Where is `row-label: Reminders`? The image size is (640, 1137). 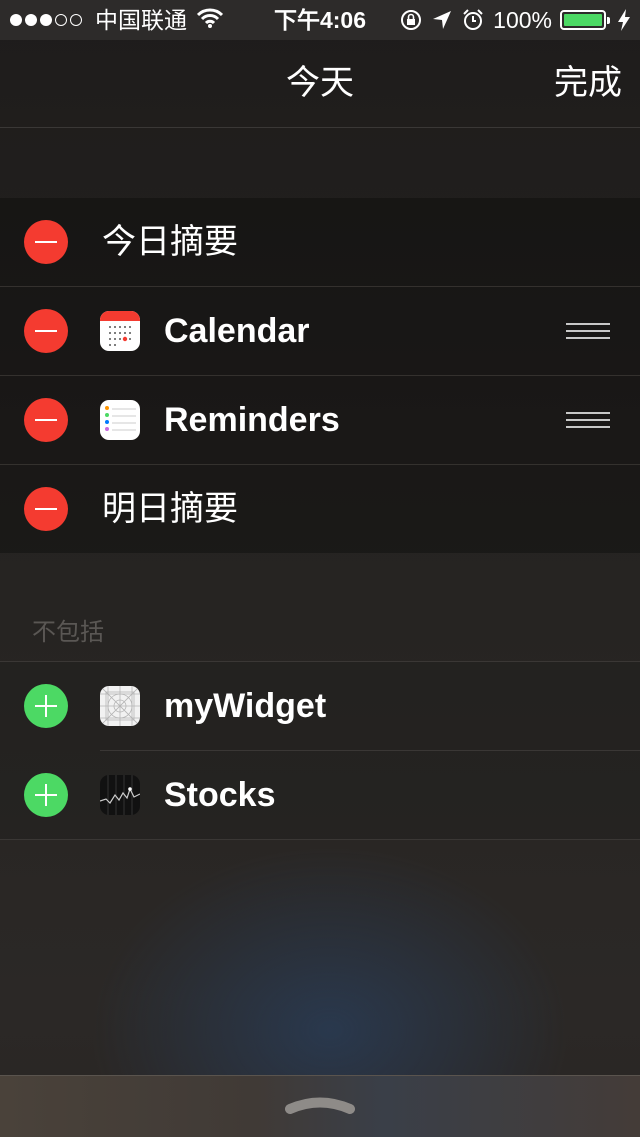 row-label: Reminders is located at coordinates (252, 420).